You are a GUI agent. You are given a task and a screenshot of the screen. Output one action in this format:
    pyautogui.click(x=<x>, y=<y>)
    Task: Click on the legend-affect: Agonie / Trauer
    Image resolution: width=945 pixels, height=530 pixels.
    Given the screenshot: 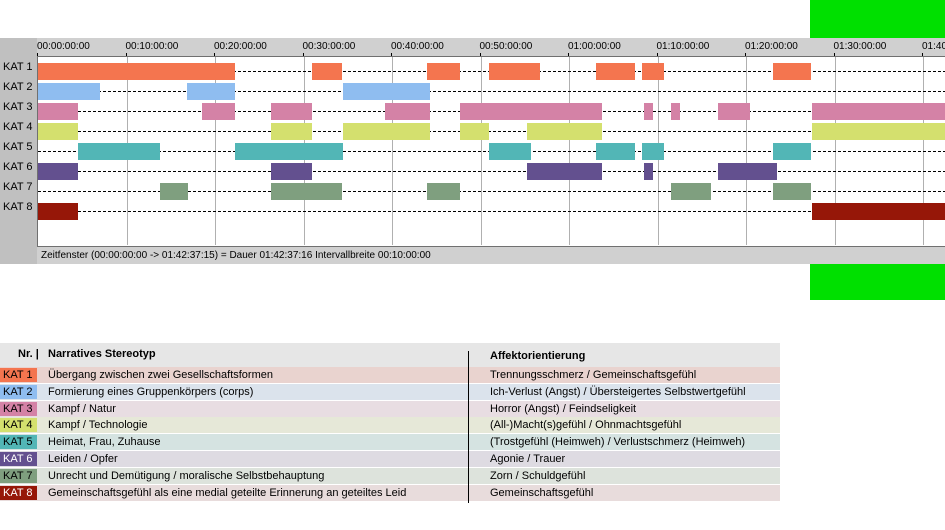 What is the action you would take?
    pyautogui.click(x=528, y=459)
    